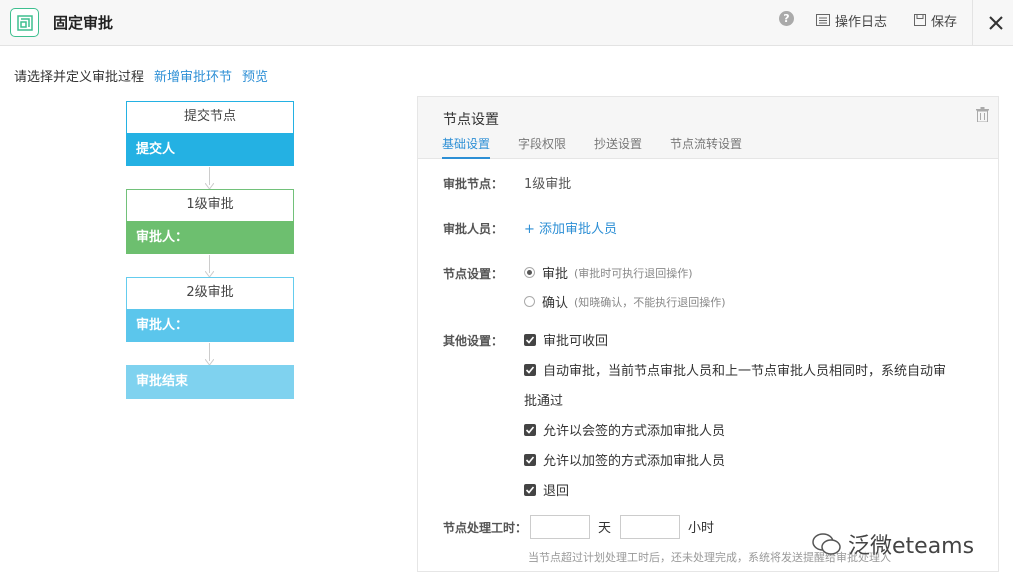 This screenshot has height=587, width=1013. I want to click on watermark-text: 泛微eteams, so click(911, 546).